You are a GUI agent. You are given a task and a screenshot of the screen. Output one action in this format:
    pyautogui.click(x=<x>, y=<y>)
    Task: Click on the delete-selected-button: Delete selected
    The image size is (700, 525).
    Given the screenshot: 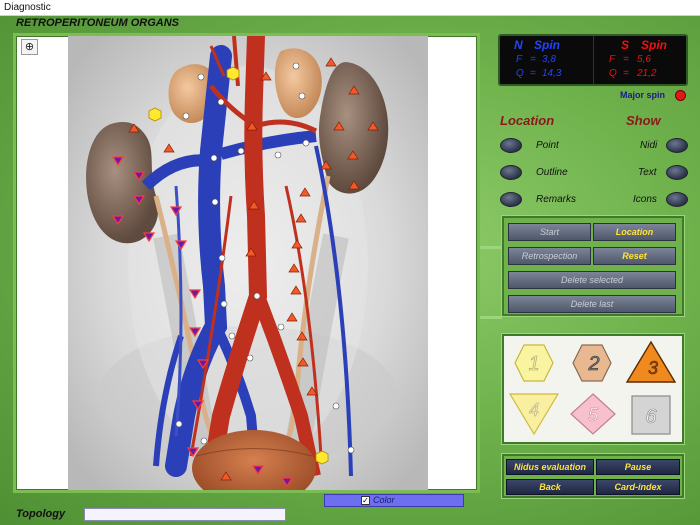 What is the action you would take?
    pyautogui.click(x=592, y=280)
    